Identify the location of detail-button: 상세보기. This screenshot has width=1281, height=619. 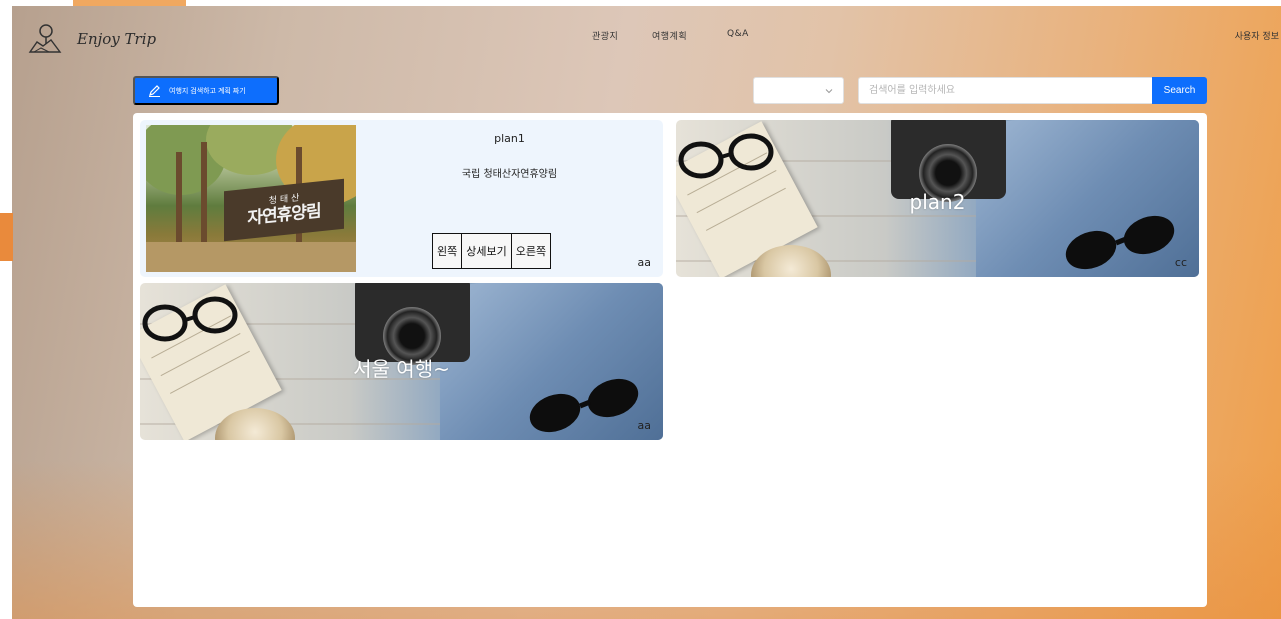
(487, 251).